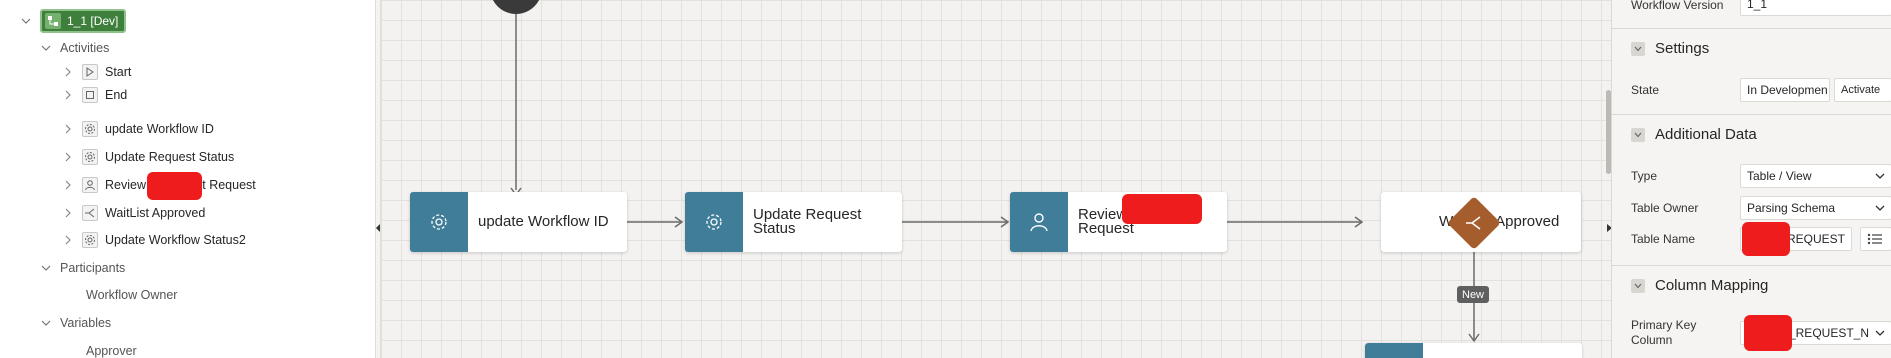 The image size is (1891, 358). I want to click on tree-item-label: Workflow Owner, so click(132, 295).